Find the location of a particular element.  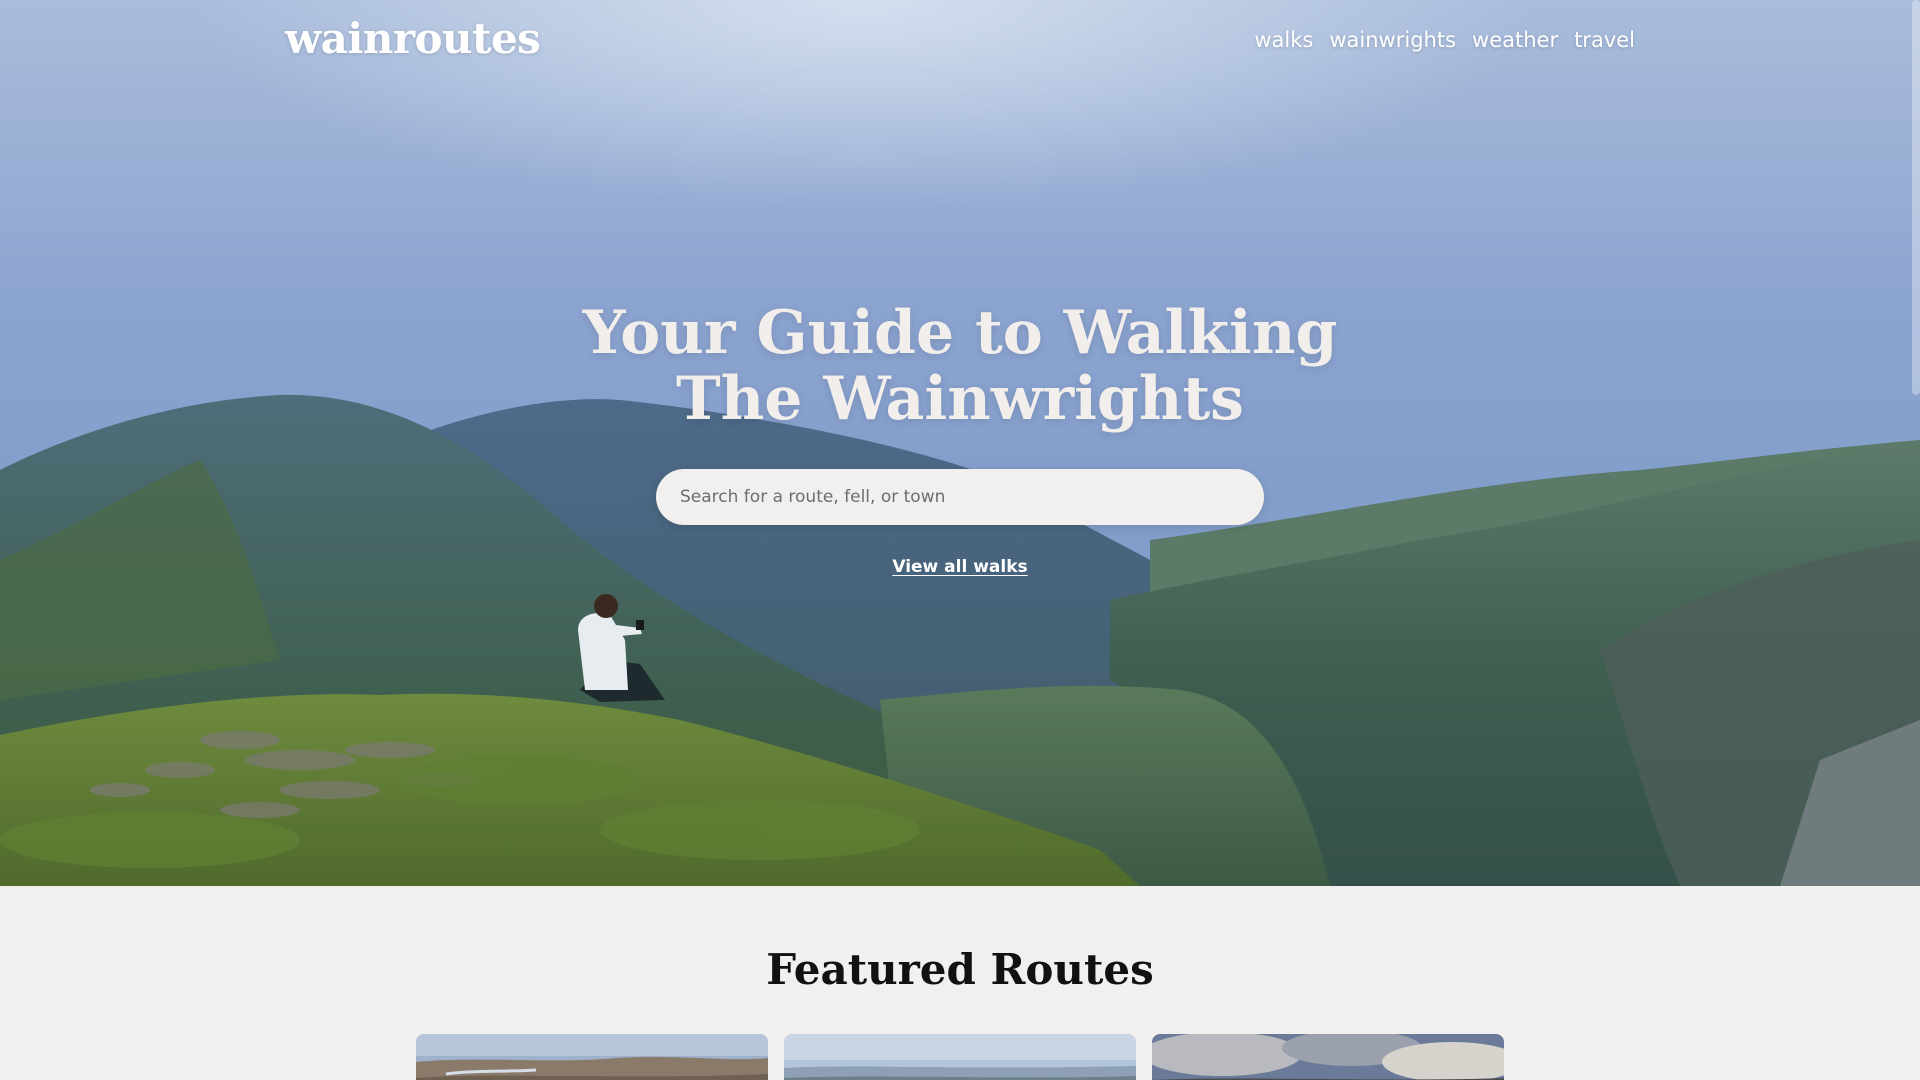

featured-routes-heading: Featured Routes is located at coordinates (960, 969).